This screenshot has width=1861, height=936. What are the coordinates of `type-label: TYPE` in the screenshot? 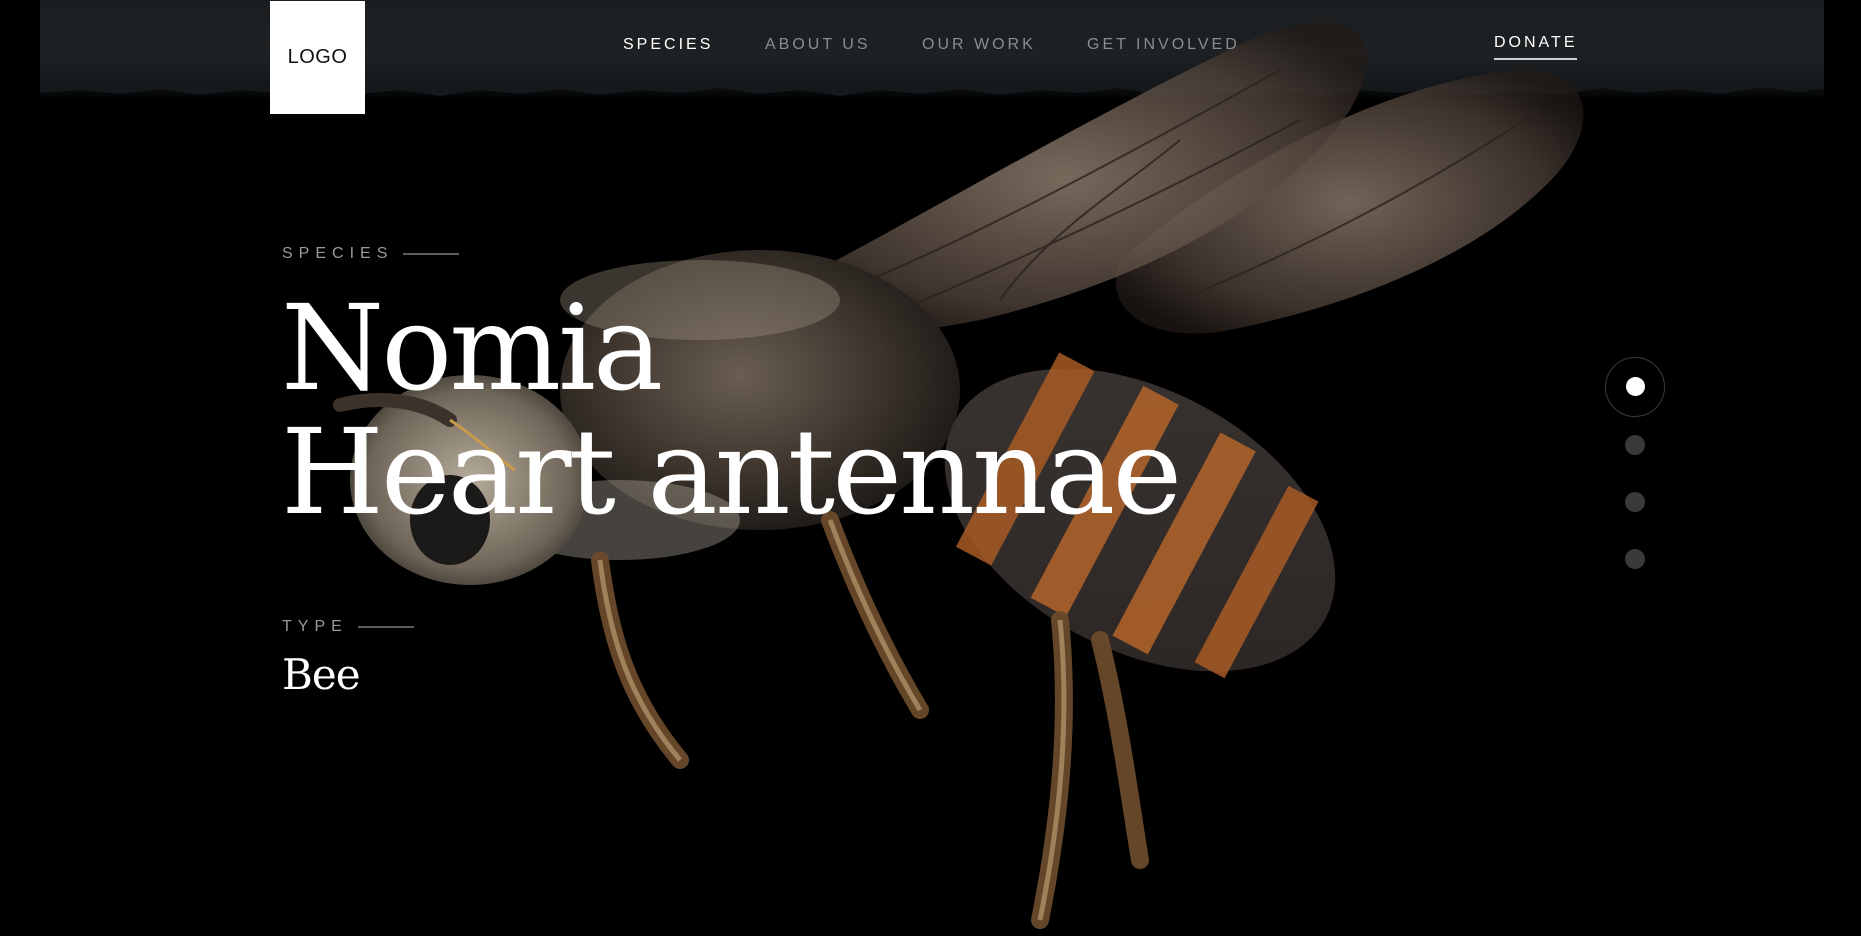 It's located at (315, 626).